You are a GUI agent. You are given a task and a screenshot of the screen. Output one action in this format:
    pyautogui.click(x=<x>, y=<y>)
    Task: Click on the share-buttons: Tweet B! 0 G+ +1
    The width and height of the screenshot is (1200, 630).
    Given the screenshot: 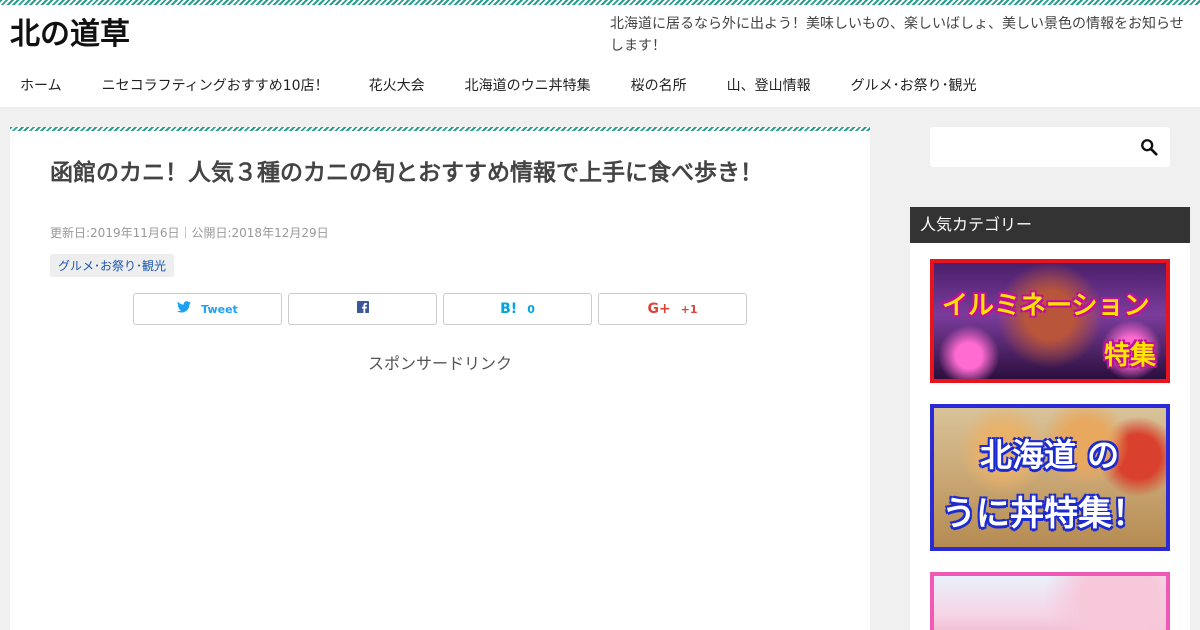 What is the action you would take?
    pyautogui.click(x=440, y=309)
    